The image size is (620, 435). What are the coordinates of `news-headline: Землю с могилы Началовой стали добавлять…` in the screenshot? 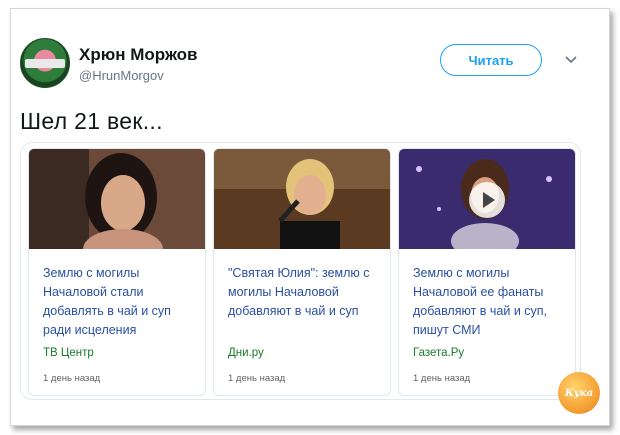 It's located at (119, 302).